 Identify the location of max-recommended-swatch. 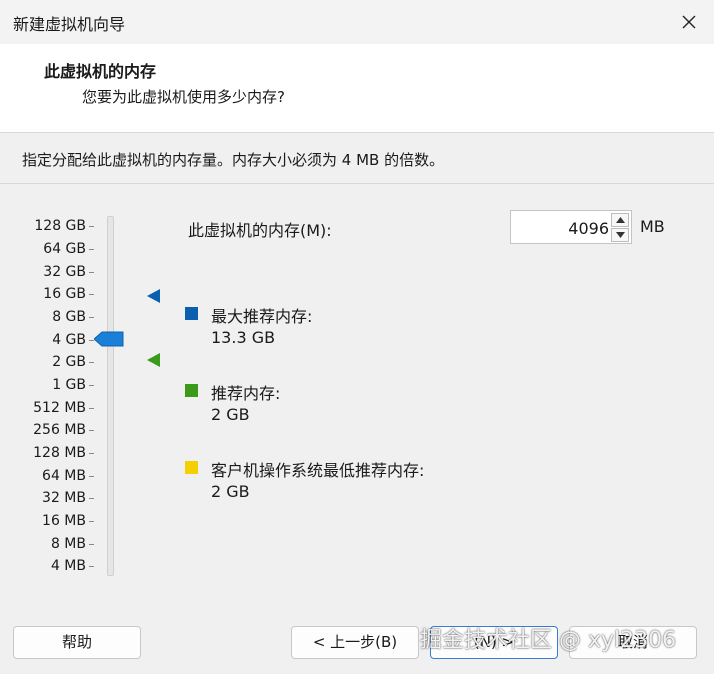
(191, 313).